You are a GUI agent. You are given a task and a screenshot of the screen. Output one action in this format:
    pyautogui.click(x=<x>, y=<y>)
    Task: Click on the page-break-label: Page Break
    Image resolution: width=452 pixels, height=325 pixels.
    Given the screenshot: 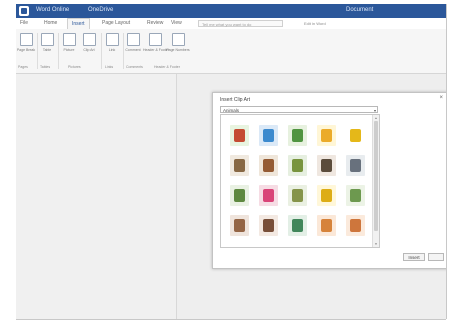 What is the action you would take?
    pyautogui.click(x=26, y=50)
    